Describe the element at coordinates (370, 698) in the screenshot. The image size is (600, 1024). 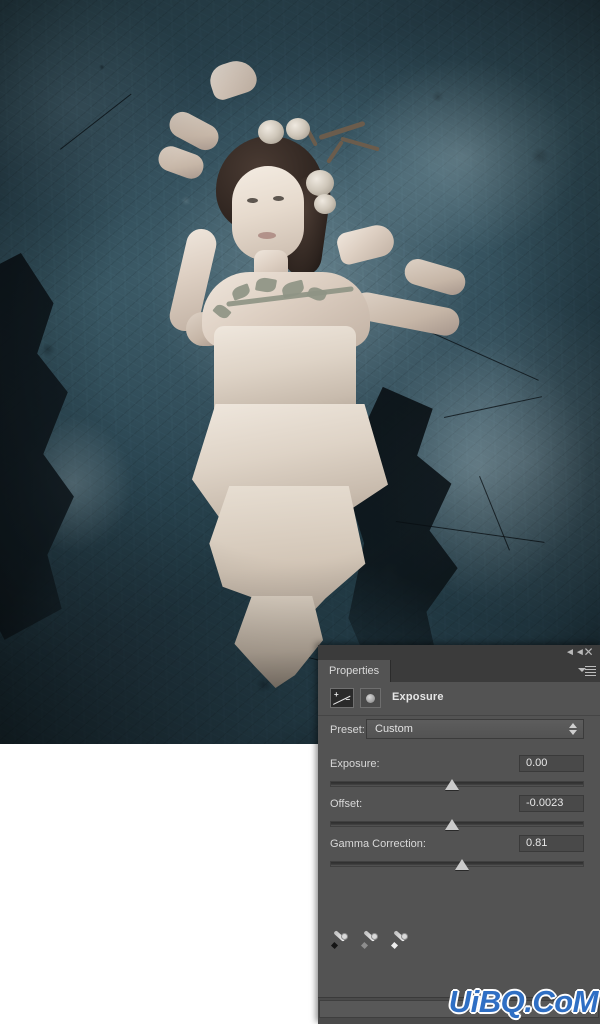
I see `layer-mask-thumbnail-icon` at that location.